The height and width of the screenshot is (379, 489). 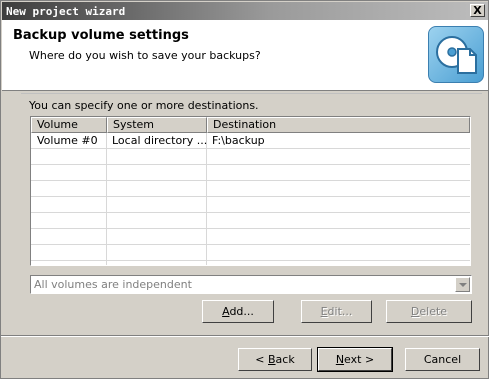 I want to click on volume-mode-select: All volumes are independent, so click(x=251, y=284).